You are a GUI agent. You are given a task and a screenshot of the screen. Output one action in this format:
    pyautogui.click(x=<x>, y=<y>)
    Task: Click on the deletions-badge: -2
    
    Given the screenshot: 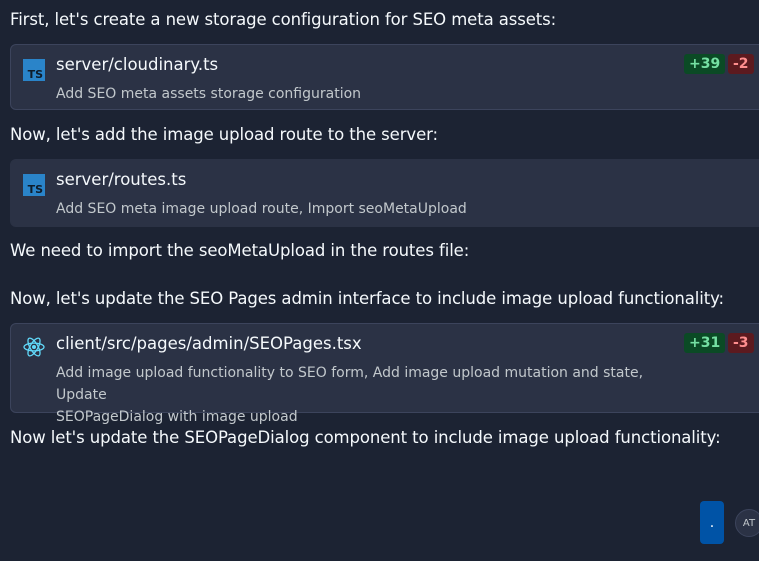 What is the action you would take?
    pyautogui.click(x=741, y=64)
    